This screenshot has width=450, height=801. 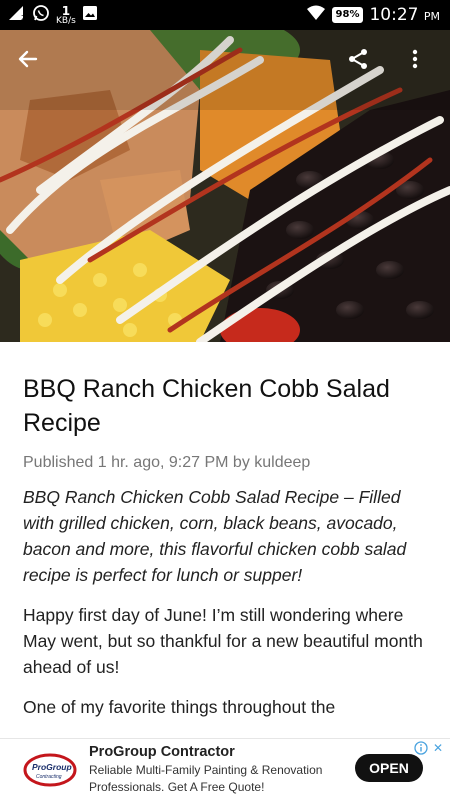 I want to click on ad-open-button: OPEN, so click(x=389, y=768).